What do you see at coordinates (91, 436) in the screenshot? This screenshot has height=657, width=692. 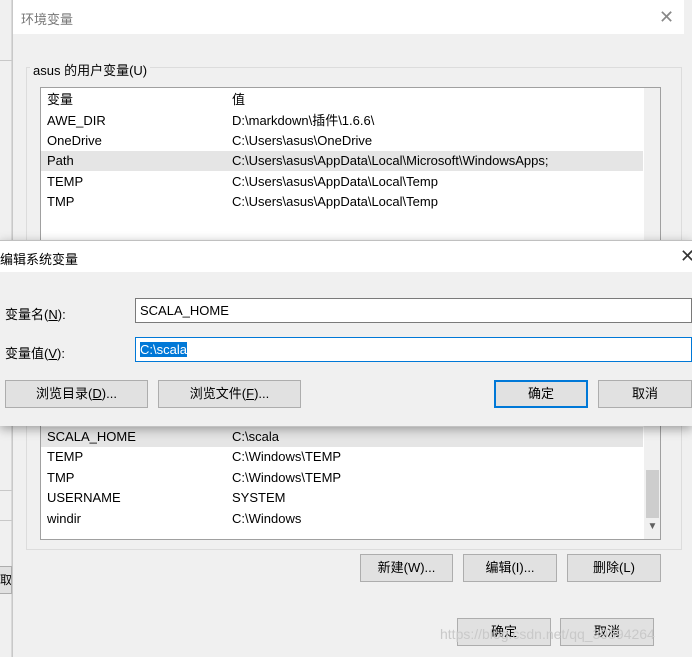 I see `variable-name: SCALA_HOME` at bounding box center [91, 436].